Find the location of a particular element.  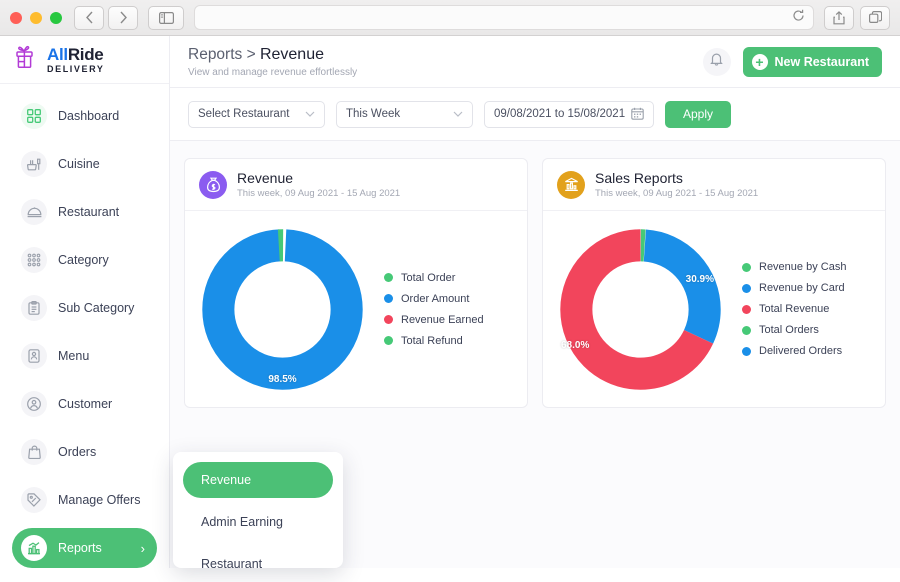

offer-tag-icon is located at coordinates (34, 500).